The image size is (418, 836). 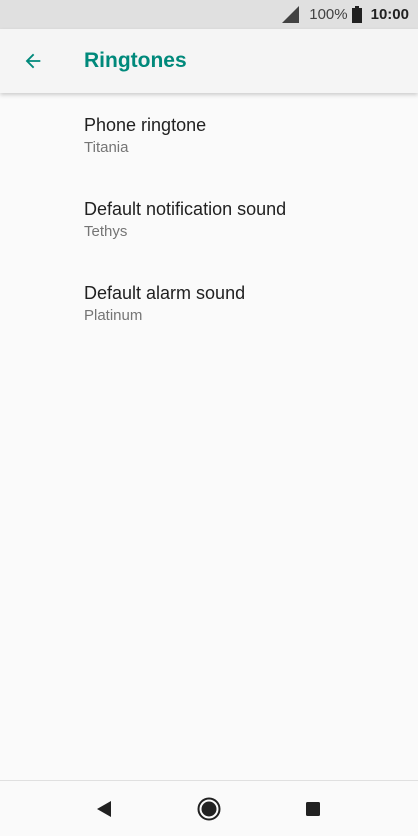 What do you see at coordinates (185, 209) in the screenshot?
I see `setting-title: Default notification sound` at bounding box center [185, 209].